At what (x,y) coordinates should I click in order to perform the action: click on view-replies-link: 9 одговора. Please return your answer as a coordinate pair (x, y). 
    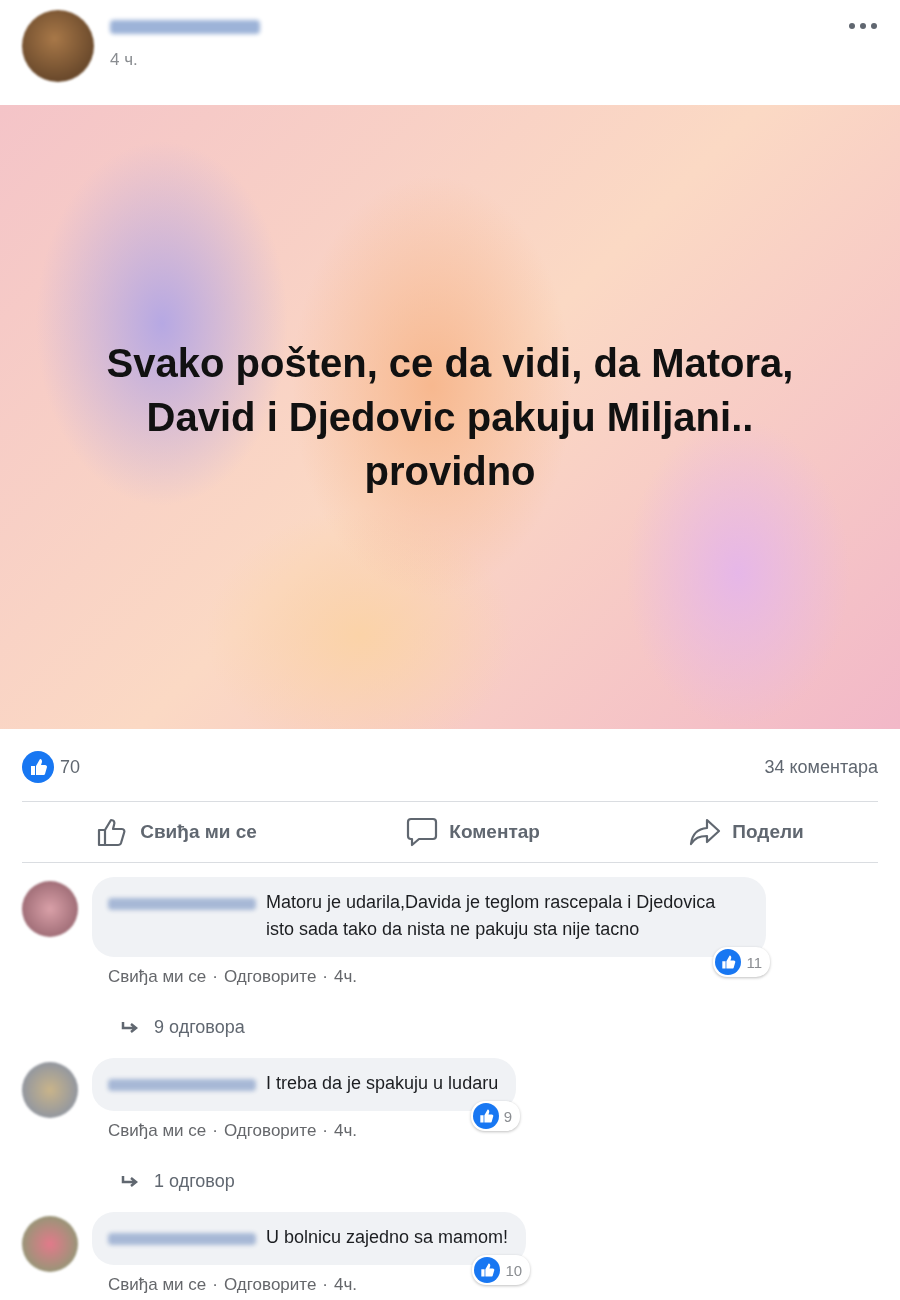
    Looking at the image, I should click on (429, 1019).